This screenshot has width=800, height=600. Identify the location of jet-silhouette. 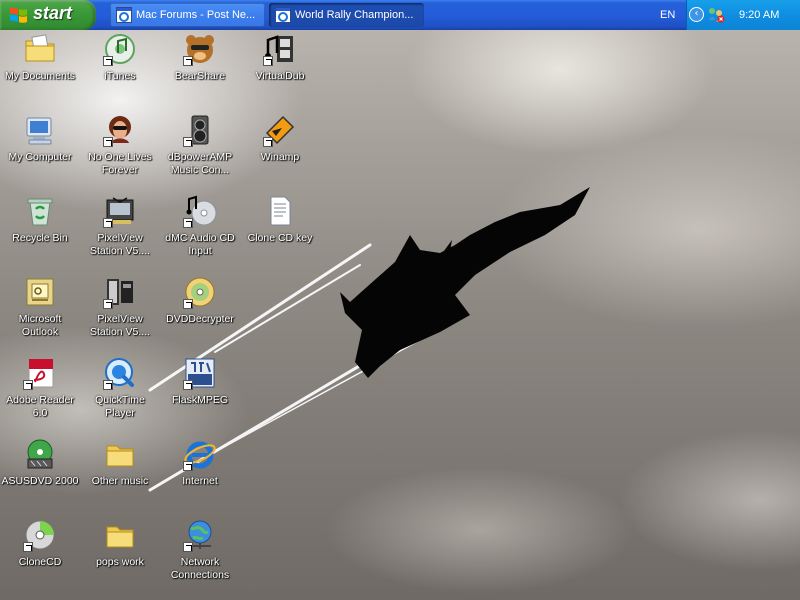
(465, 282).